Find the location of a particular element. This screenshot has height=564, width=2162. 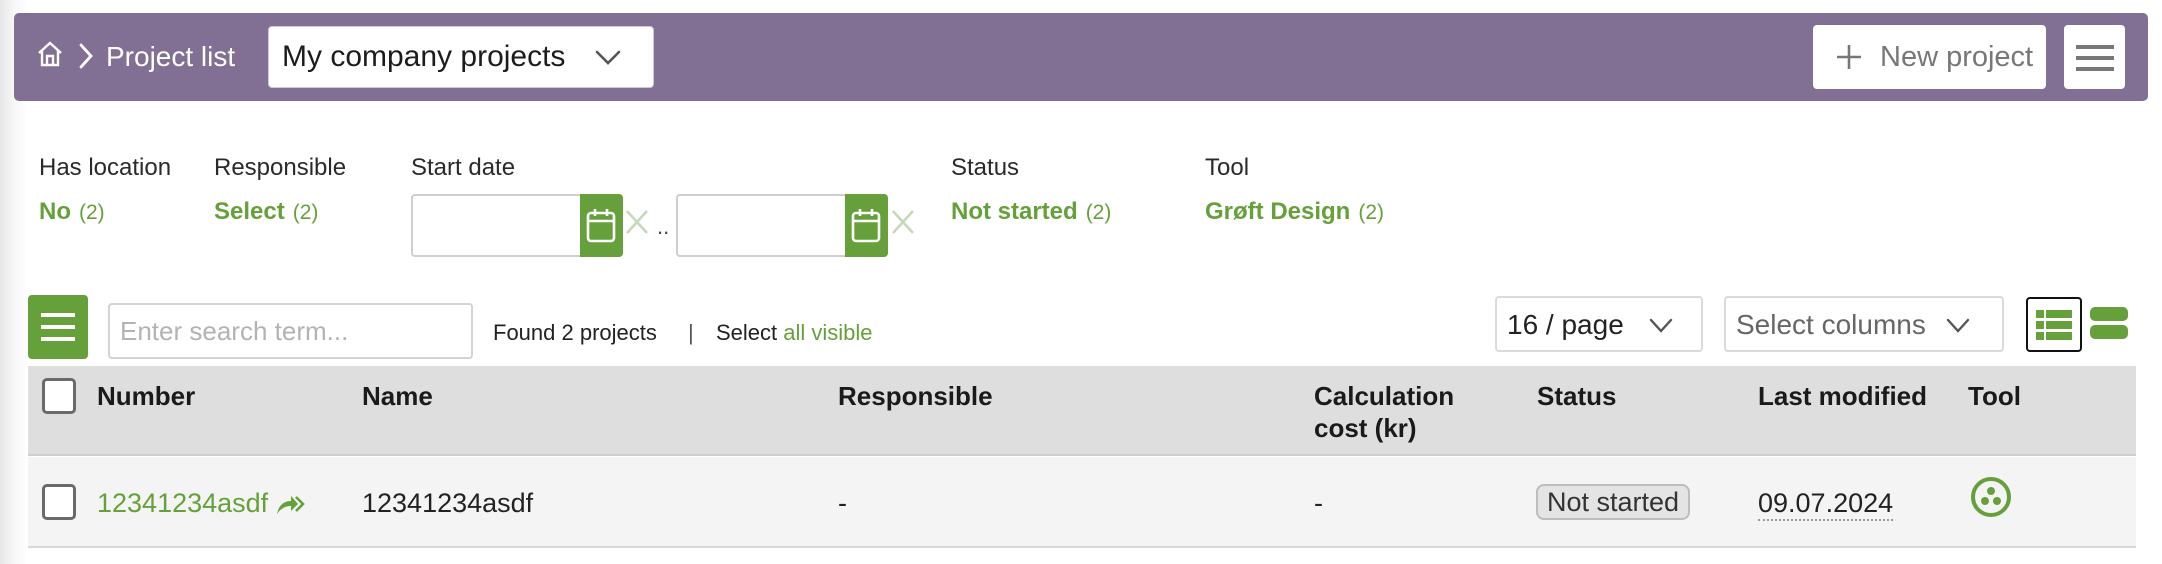

filter-responsible-selected: Select is located at coordinates (249, 211).